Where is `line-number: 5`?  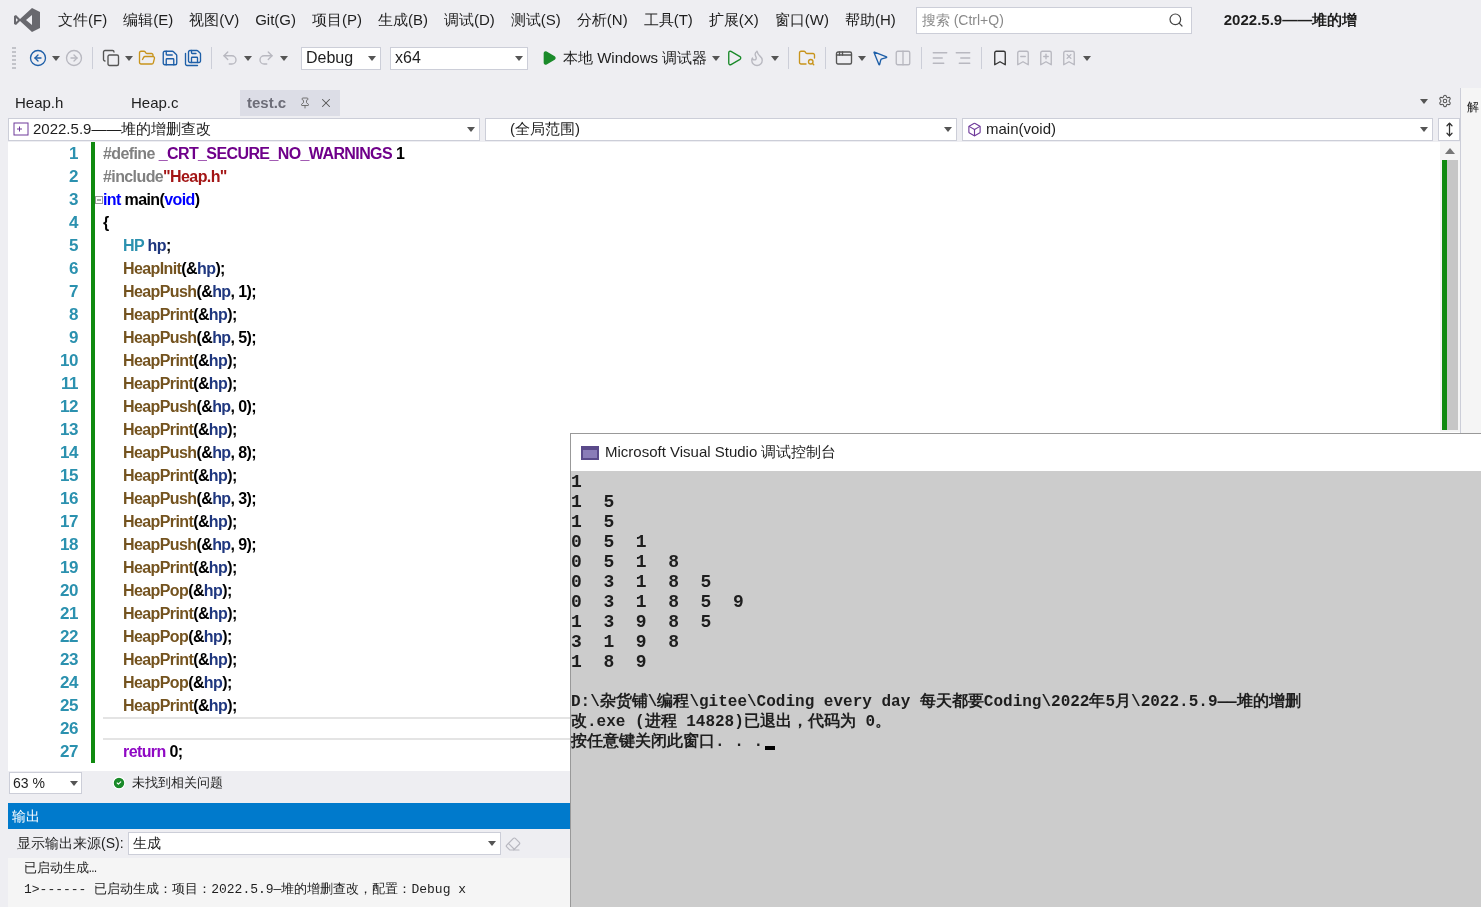 line-number: 5 is located at coordinates (73, 246).